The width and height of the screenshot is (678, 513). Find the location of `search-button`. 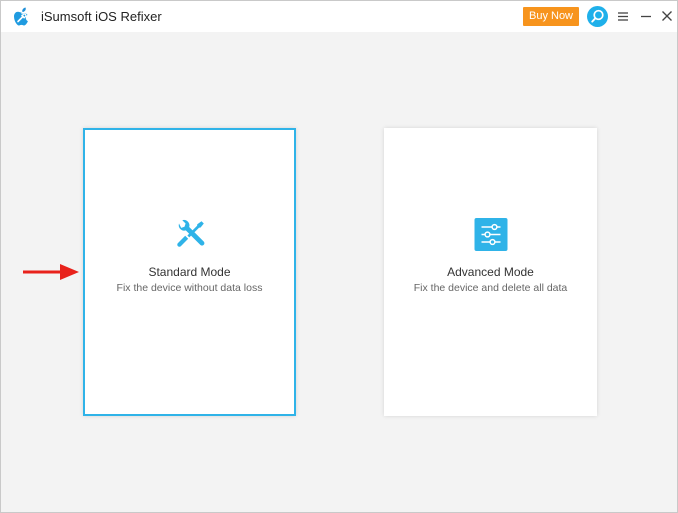

search-button is located at coordinates (597, 16).